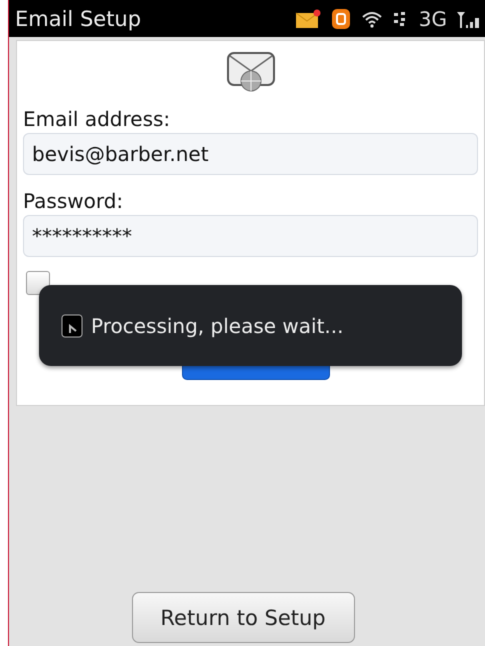 This screenshot has width=485, height=646. I want to click on window-title: Email Setup, so click(78, 18).